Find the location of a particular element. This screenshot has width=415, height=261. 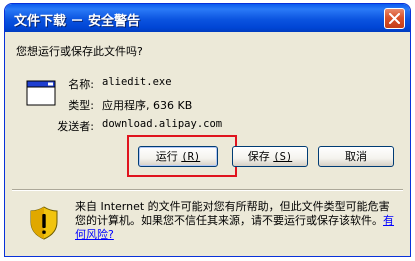

cancel-button: 取消 is located at coordinates (356, 156).